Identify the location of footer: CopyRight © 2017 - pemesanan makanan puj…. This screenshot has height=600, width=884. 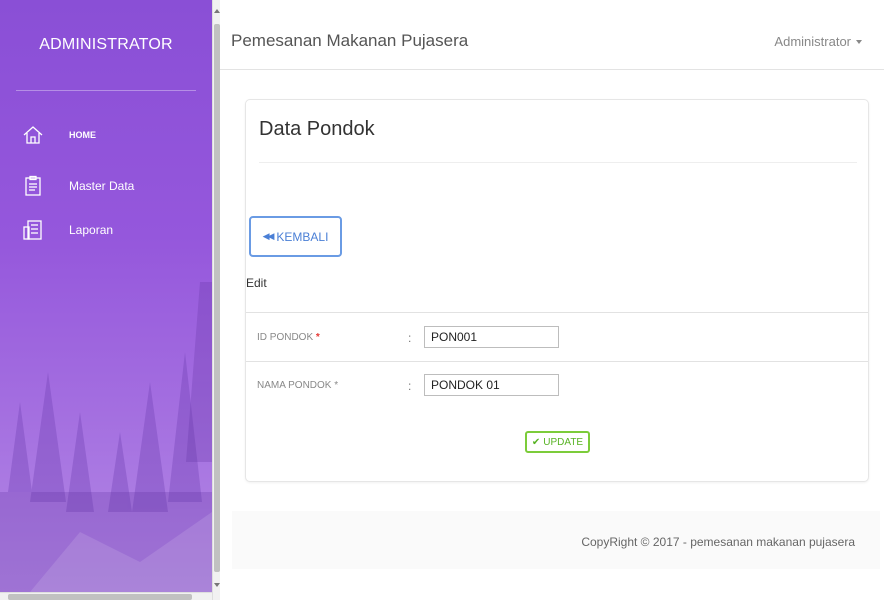
(556, 540).